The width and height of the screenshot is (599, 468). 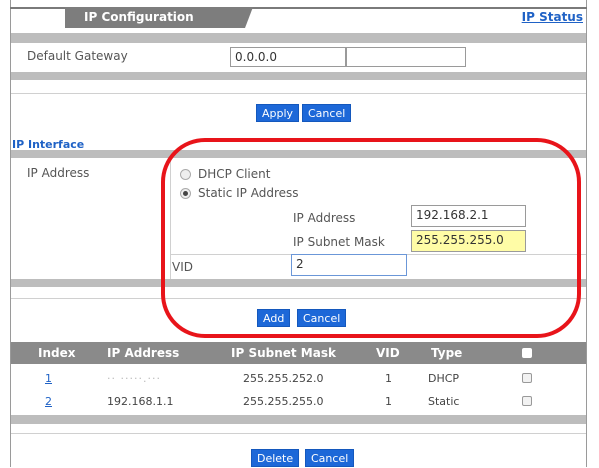 What do you see at coordinates (527, 353) in the screenshot?
I see `select-all-checkbox` at bounding box center [527, 353].